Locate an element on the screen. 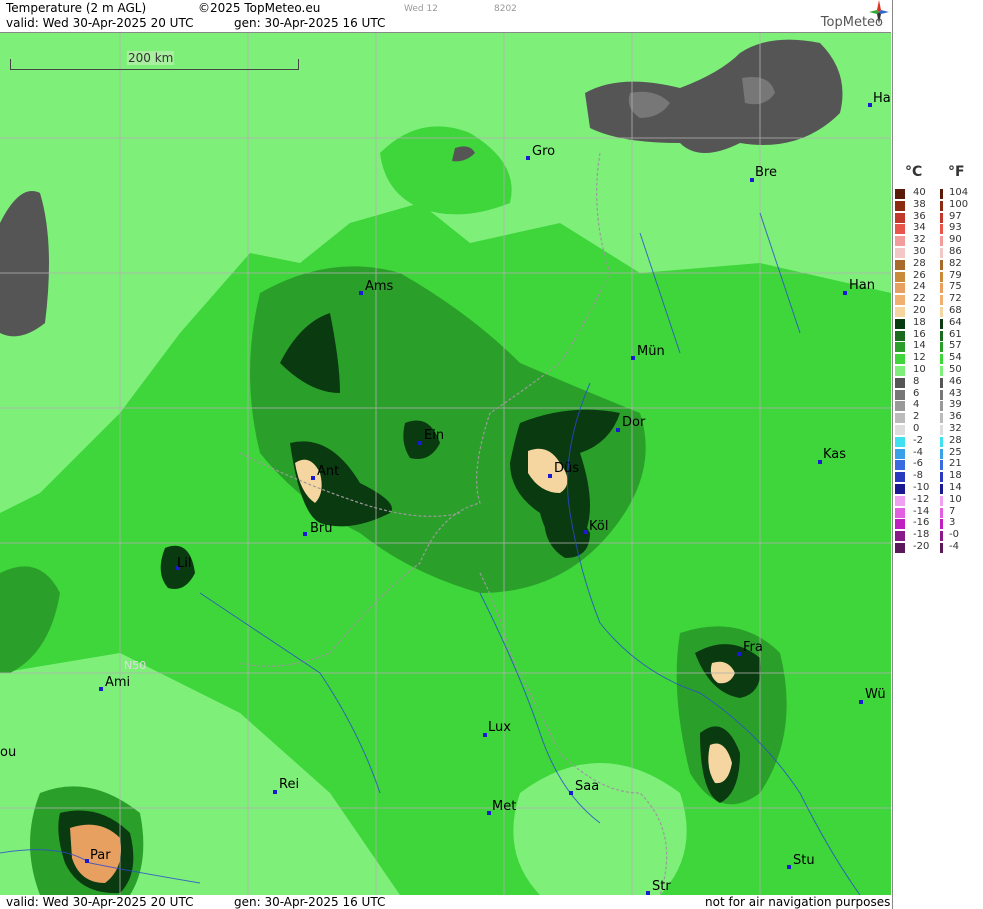  footer-disclaimer: not for air navigation purposes is located at coordinates (798, 902).